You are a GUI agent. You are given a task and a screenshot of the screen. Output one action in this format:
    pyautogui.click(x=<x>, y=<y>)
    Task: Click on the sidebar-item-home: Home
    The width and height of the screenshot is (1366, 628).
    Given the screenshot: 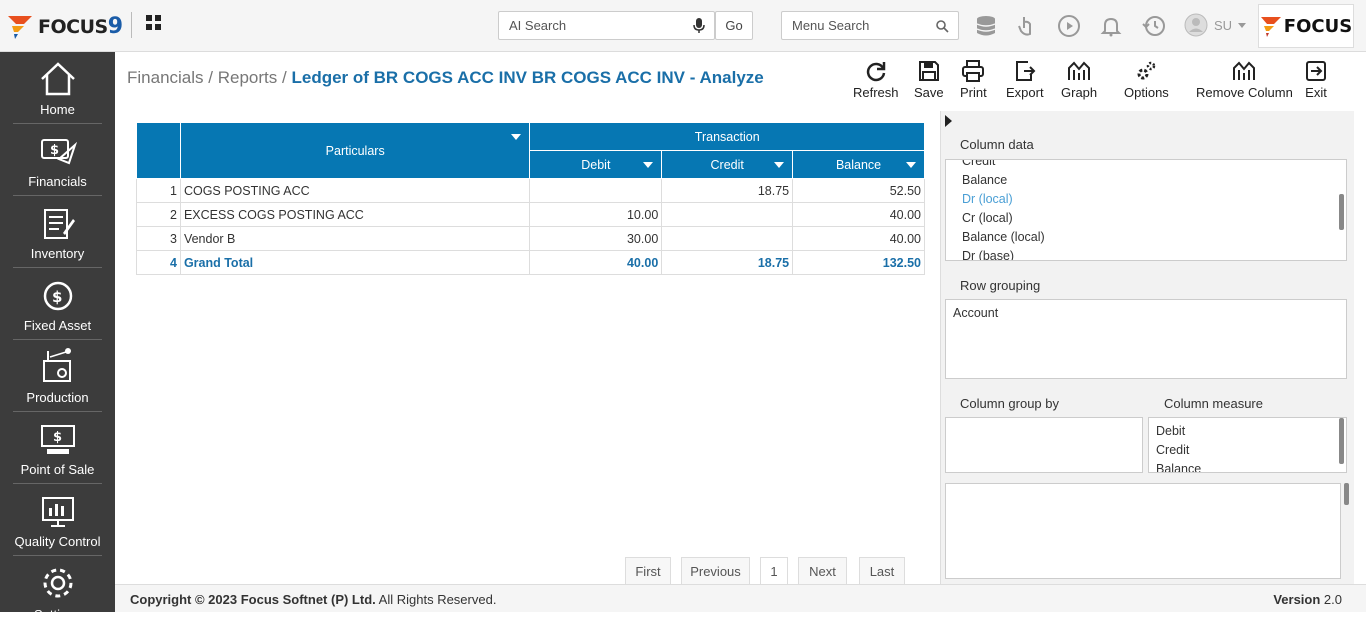 What is the action you would take?
    pyautogui.click(x=57, y=88)
    